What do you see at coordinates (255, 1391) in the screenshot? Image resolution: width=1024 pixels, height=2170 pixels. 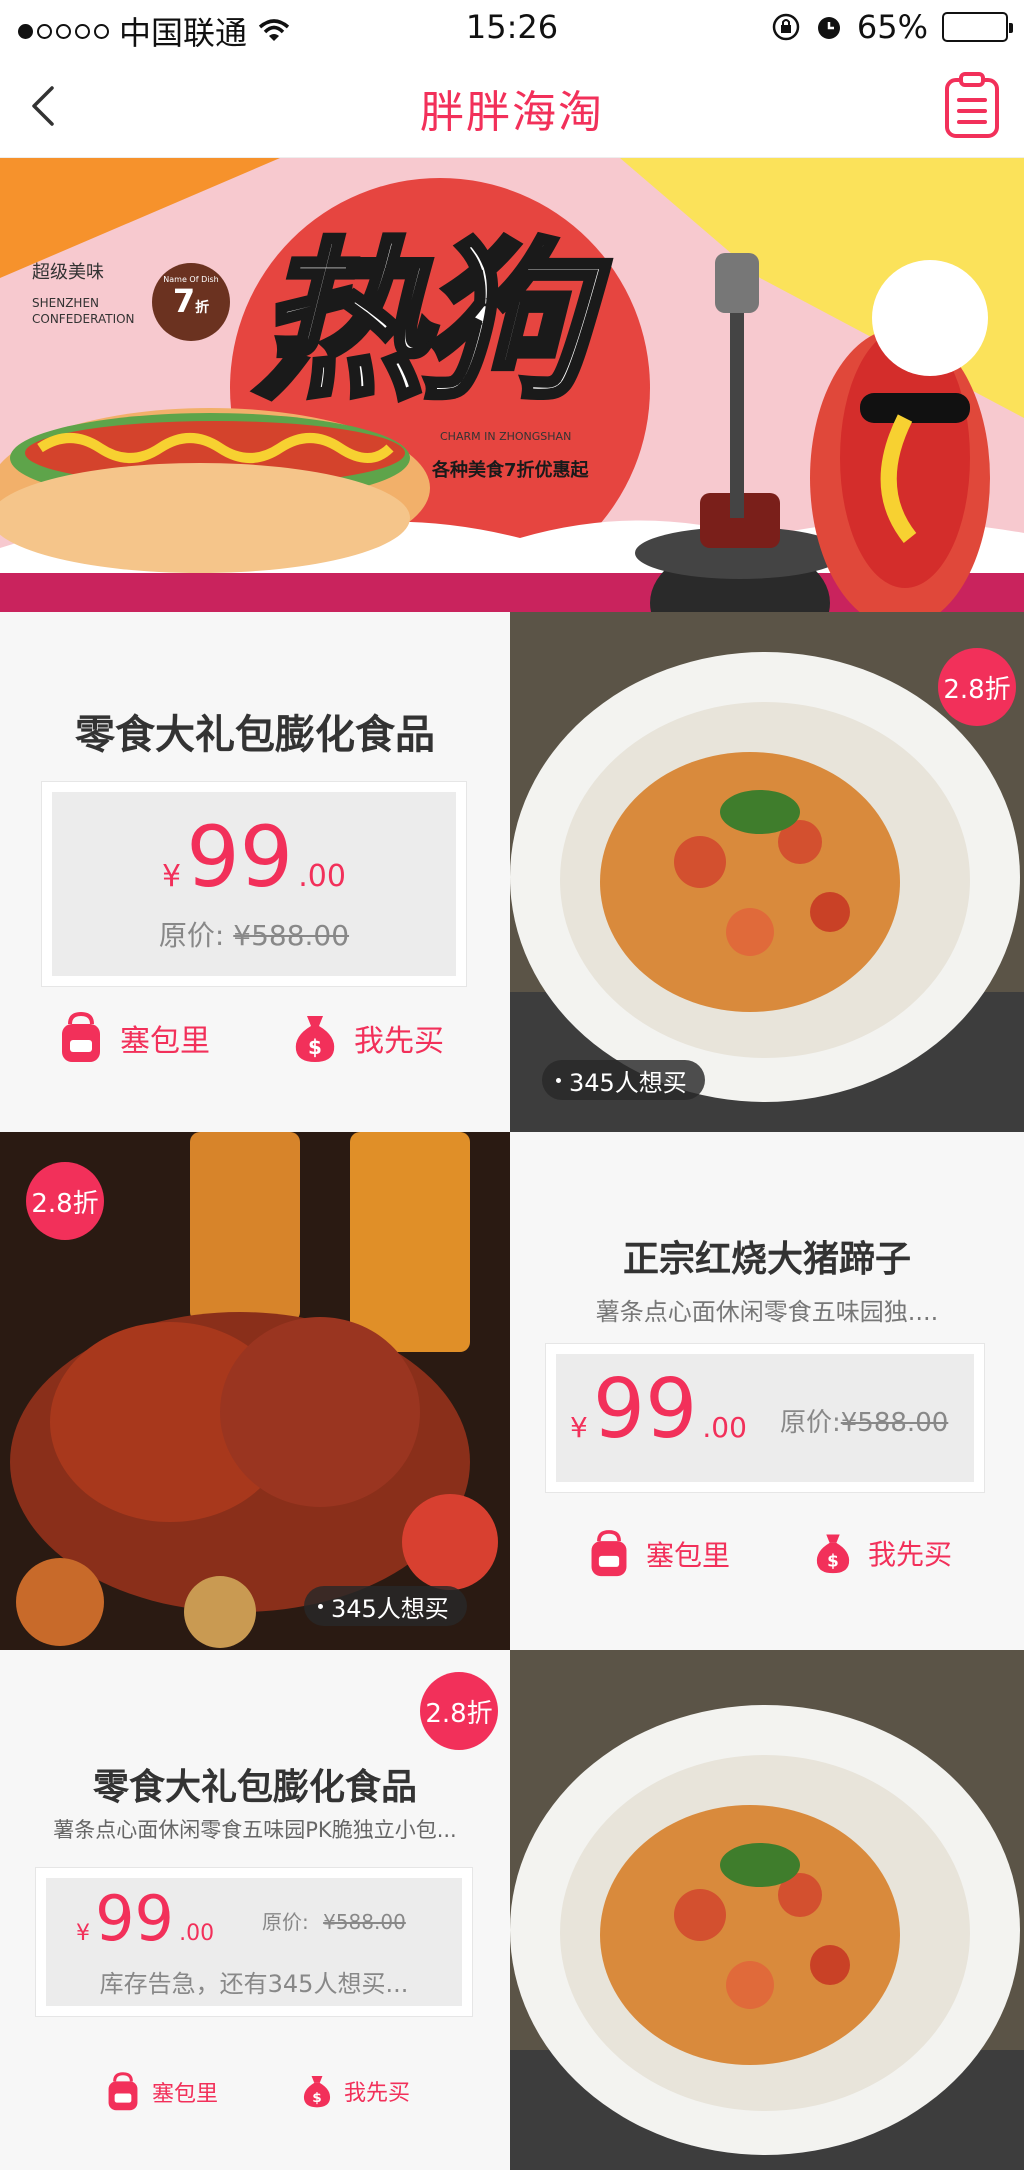 I see `product-image-pork-knuckle: 2.8折 345人想买` at bounding box center [255, 1391].